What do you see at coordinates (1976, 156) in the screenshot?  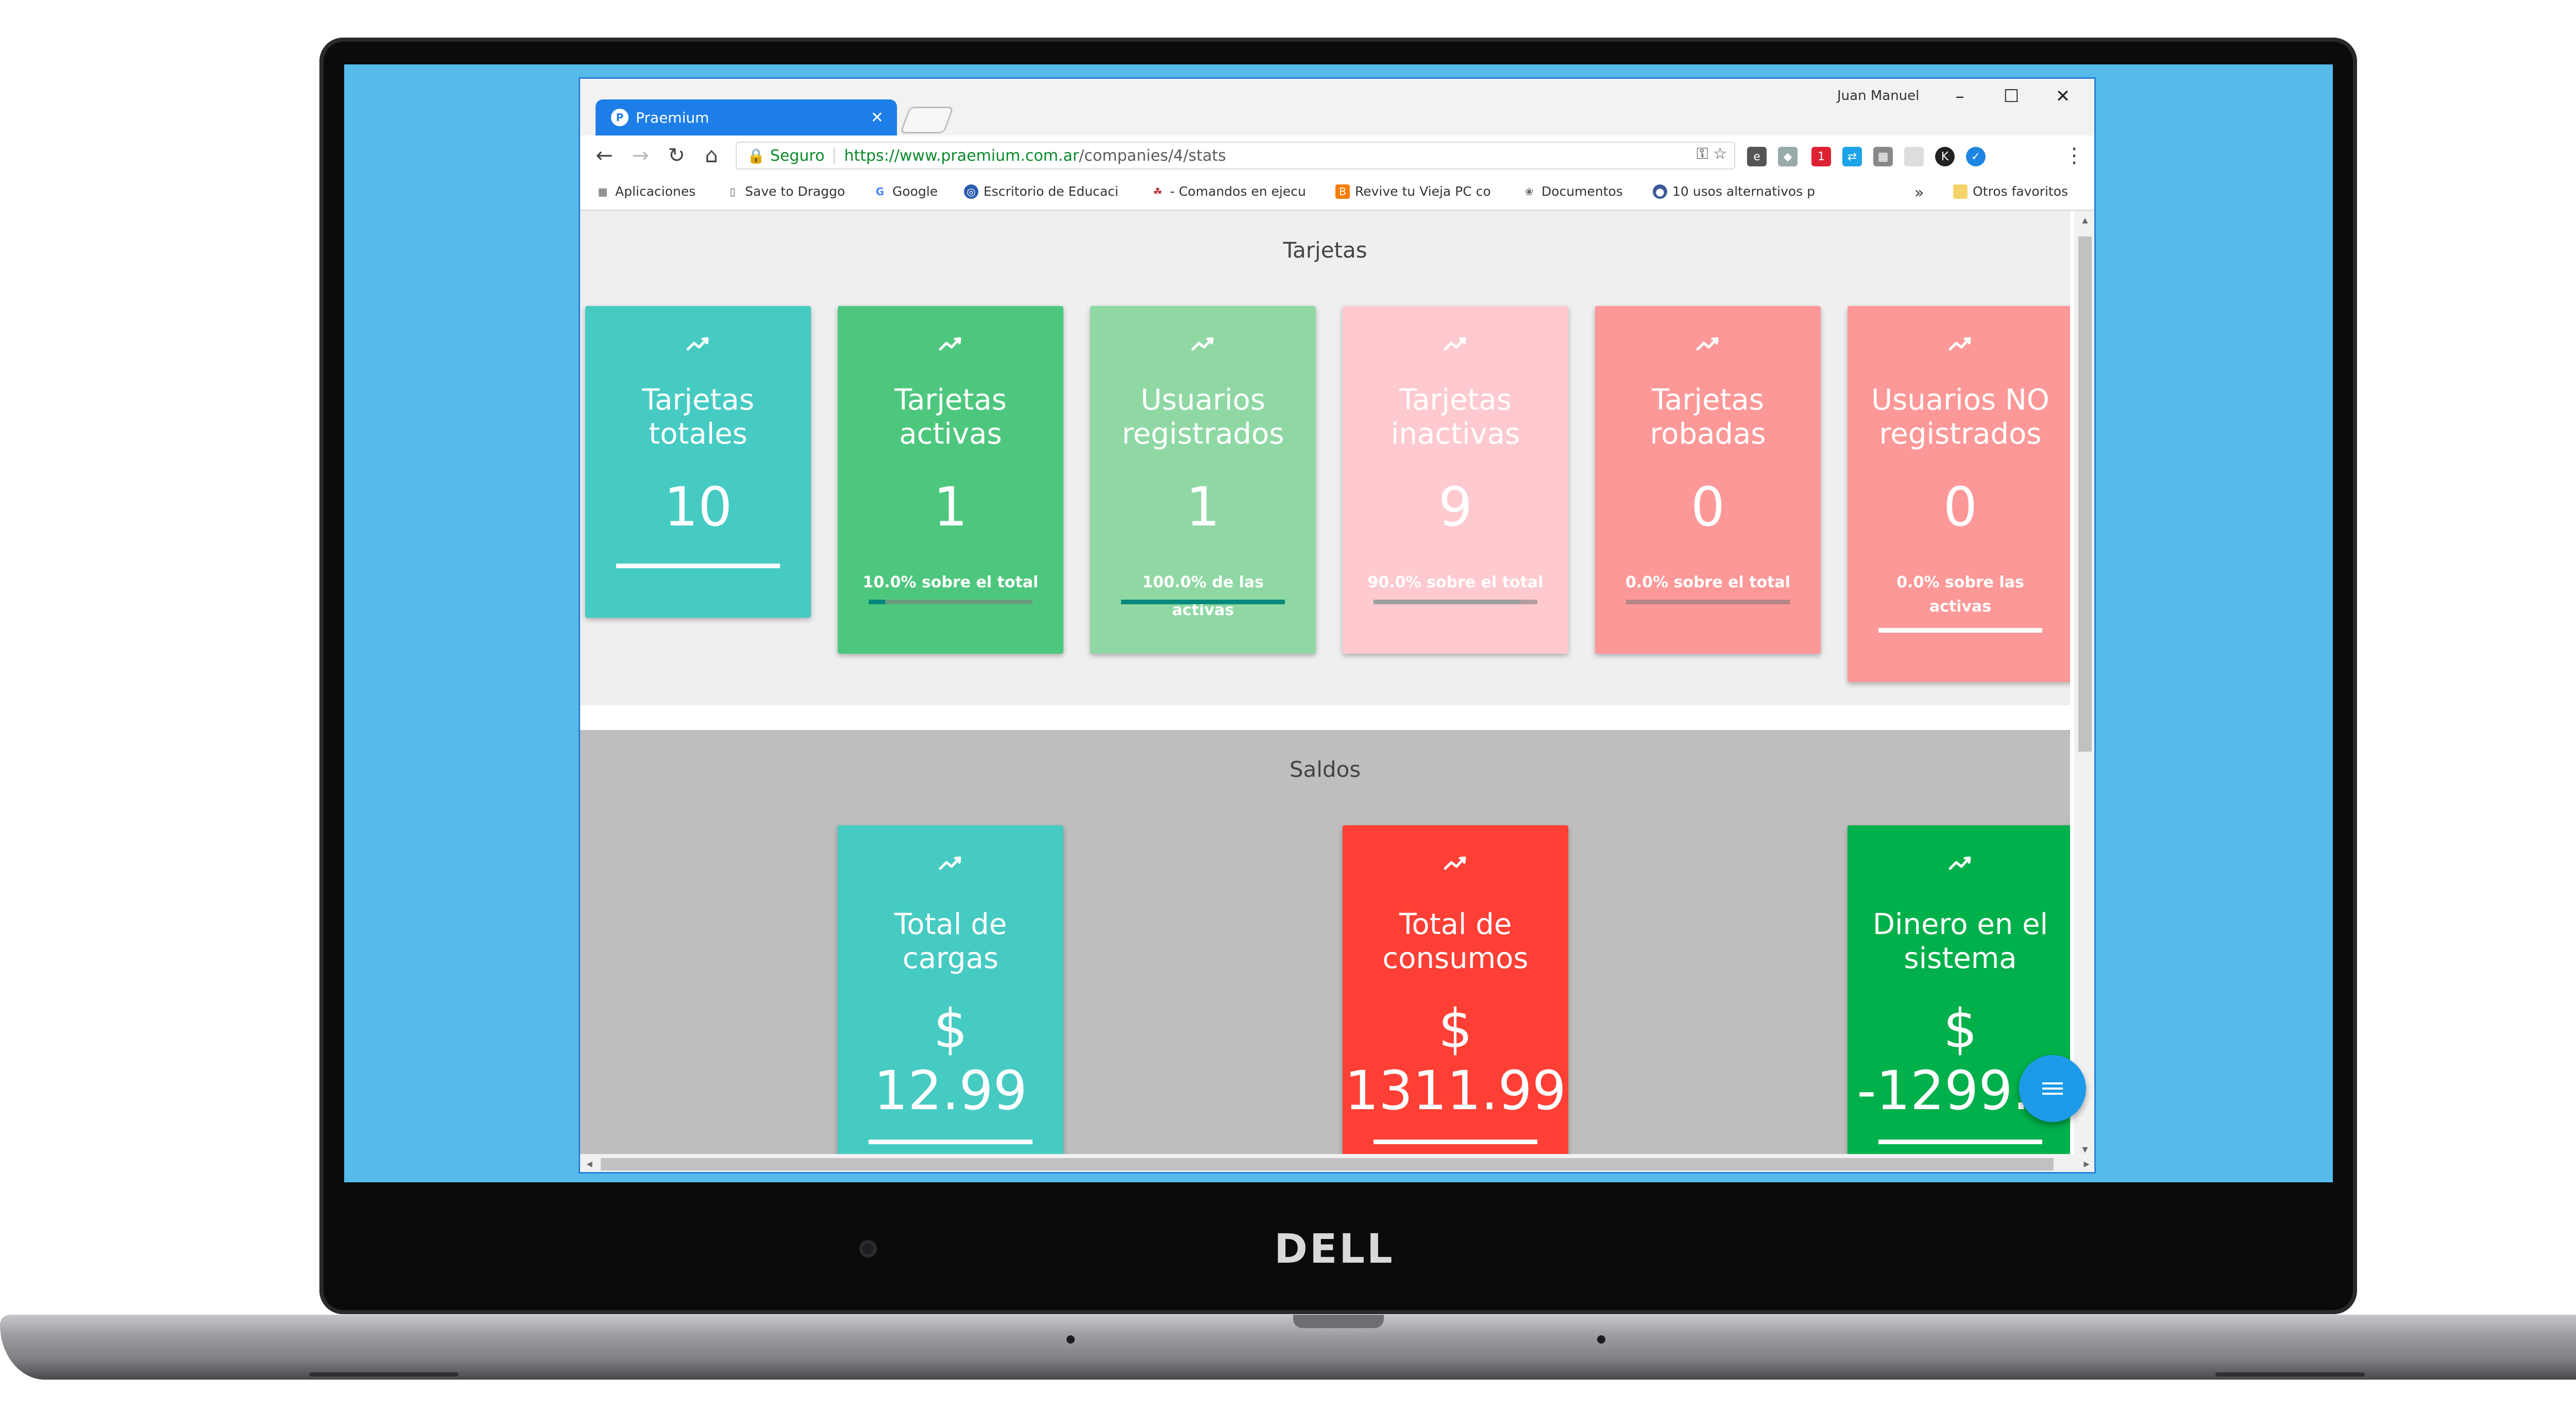 I see `extension-icon: ✓` at bounding box center [1976, 156].